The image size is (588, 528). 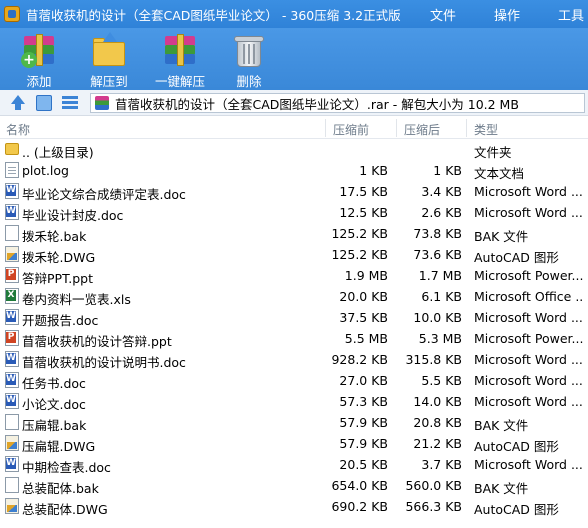 I want to click on extract-to-label: 解压到, so click(x=109, y=81).